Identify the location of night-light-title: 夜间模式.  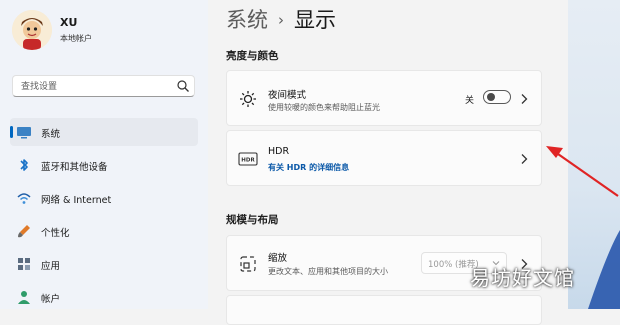
(287, 95).